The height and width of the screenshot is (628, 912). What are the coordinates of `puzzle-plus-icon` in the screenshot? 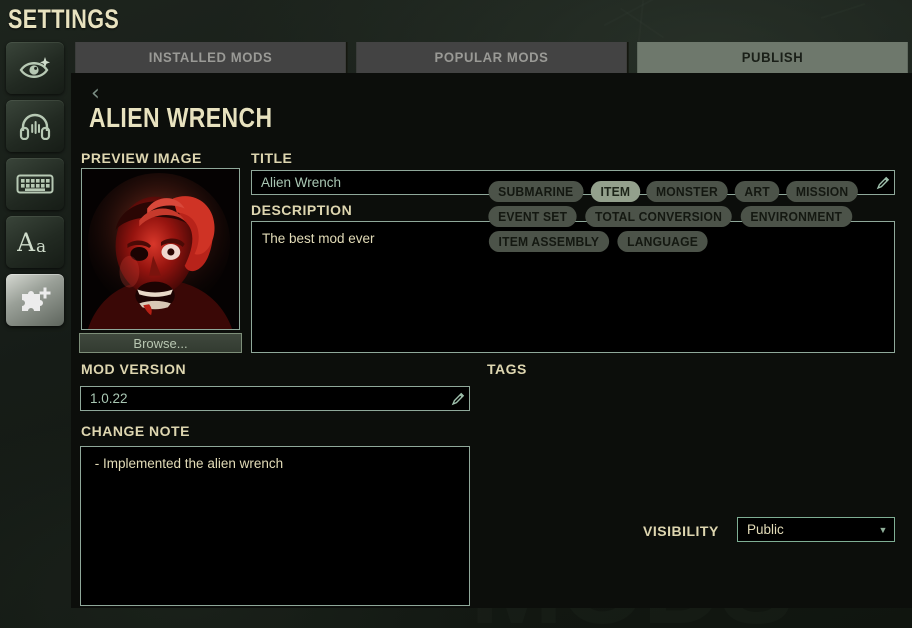 It's located at (35, 300).